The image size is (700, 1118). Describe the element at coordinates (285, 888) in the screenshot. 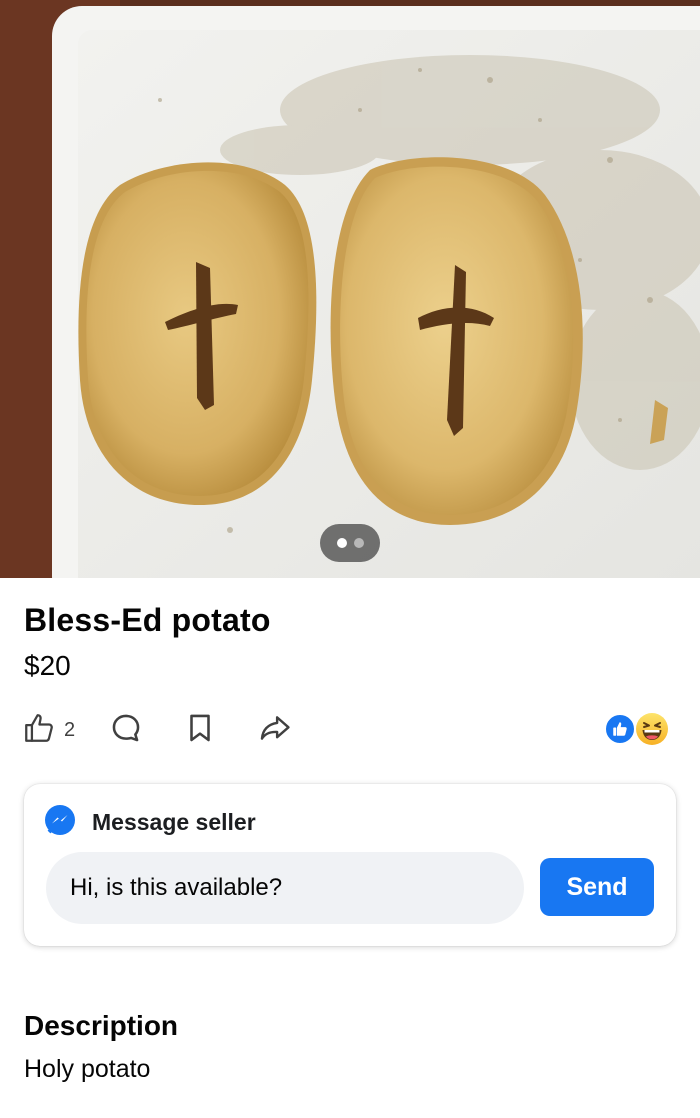

I see `message-input` at that location.